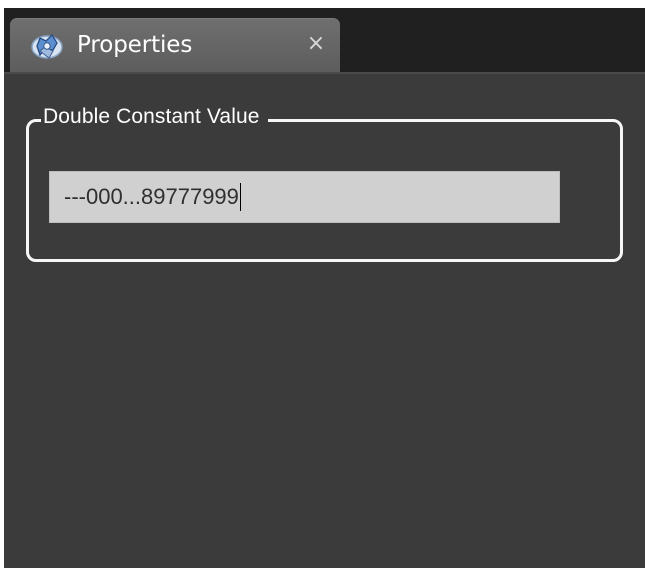  Describe the element at coordinates (316, 44) in the screenshot. I see `close-icon: ×` at that location.